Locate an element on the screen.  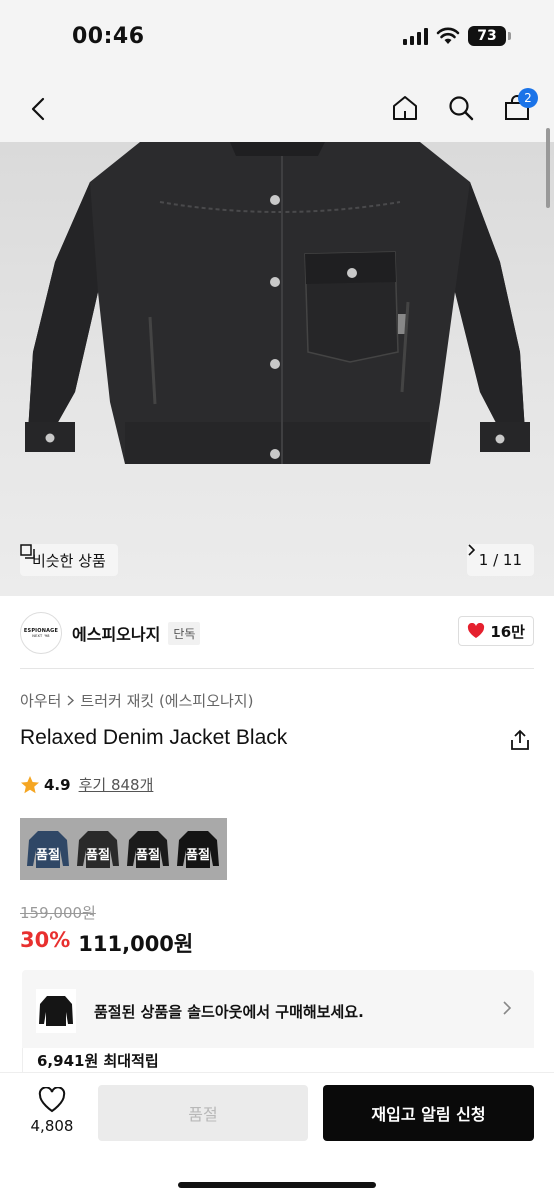
status-icons: 73 is located at coordinates (457, 36).